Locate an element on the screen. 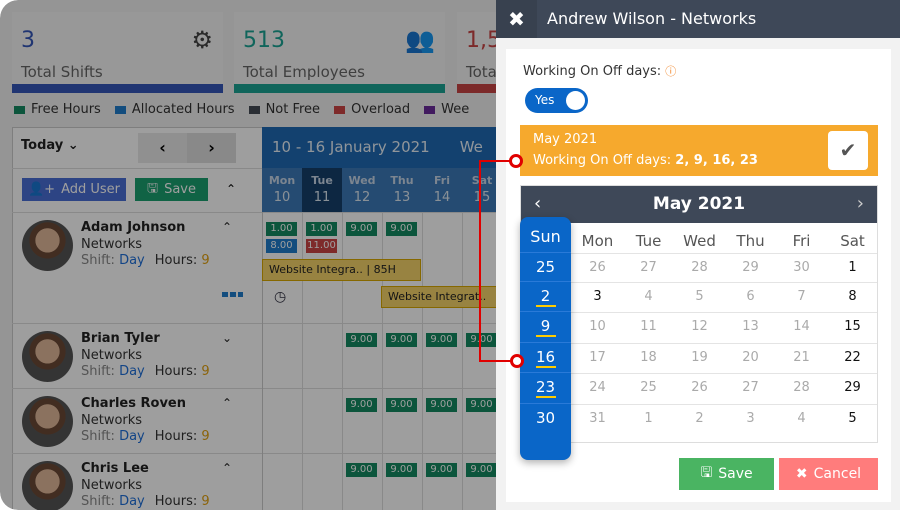  calendar-day: 22 is located at coordinates (852, 357).